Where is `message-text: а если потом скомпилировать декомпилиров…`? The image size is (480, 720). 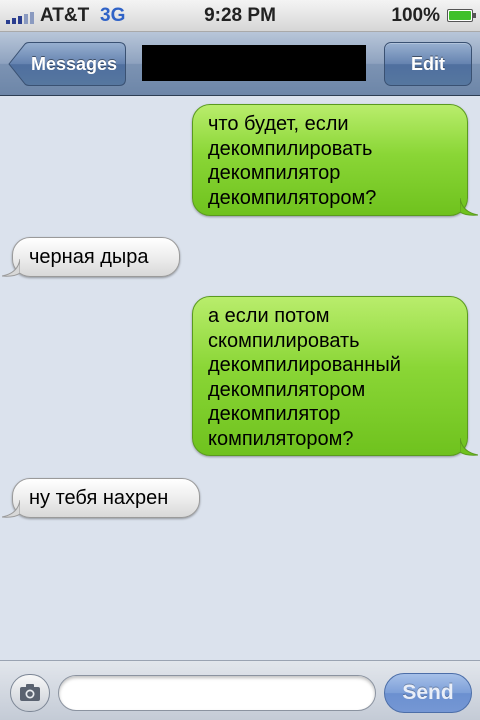 message-text: а если потом скомпилировать декомпилиров… is located at coordinates (304, 377).